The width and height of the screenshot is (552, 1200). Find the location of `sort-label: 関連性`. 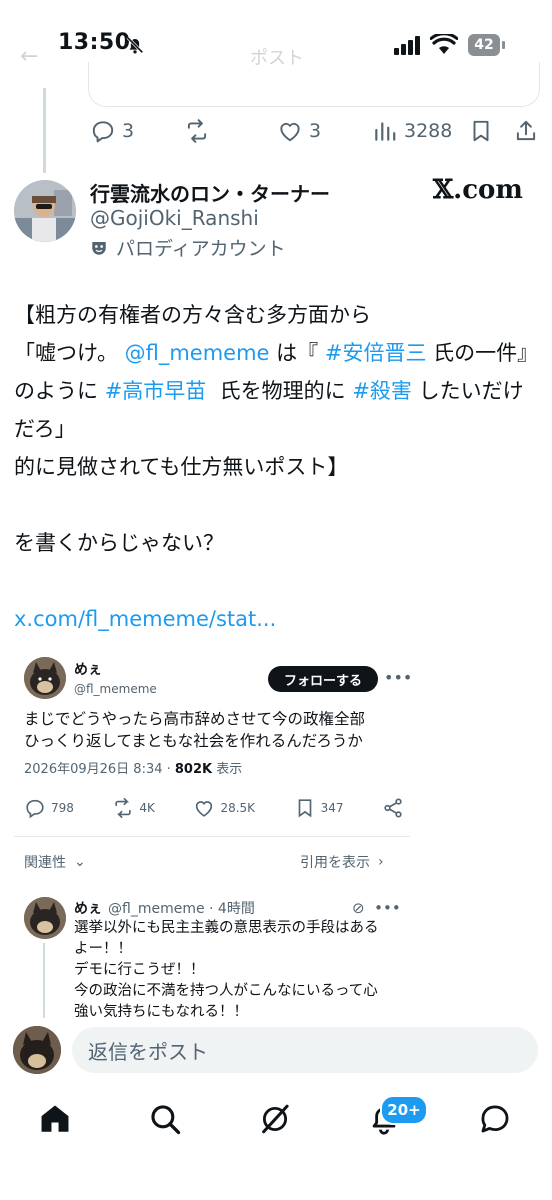

sort-label: 関連性 is located at coordinates (45, 863).